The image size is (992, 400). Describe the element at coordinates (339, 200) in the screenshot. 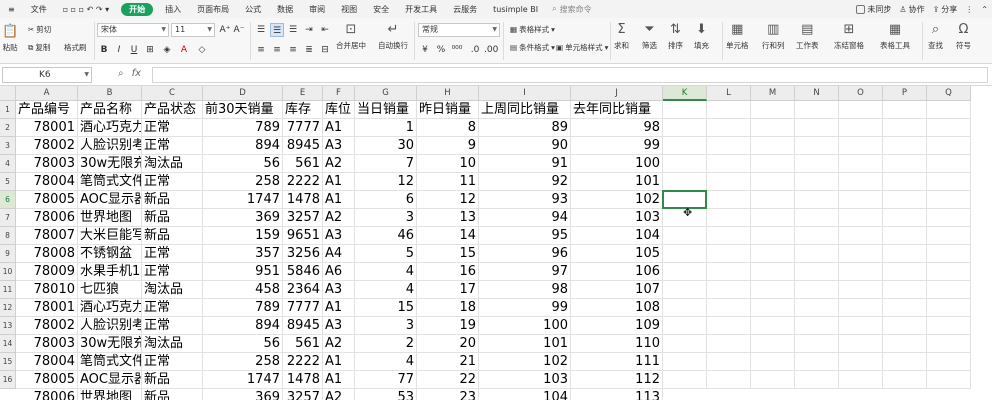

I see `table-cell: A1` at that location.